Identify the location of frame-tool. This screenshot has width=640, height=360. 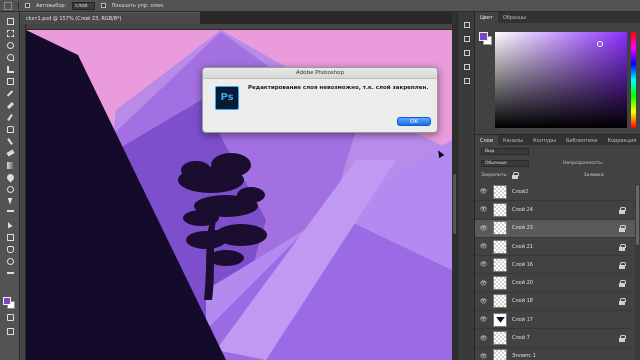
(10, 81).